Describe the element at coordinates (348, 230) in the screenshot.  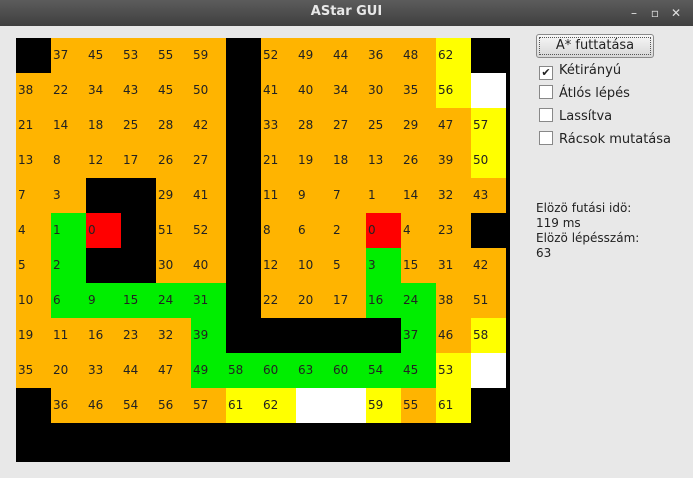
I see `closed-cell: 2` at that location.